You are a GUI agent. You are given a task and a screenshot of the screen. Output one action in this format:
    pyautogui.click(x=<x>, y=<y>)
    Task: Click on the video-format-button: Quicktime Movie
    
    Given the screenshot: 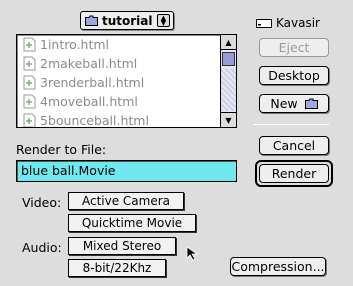 What is the action you would take?
    pyautogui.click(x=132, y=223)
    